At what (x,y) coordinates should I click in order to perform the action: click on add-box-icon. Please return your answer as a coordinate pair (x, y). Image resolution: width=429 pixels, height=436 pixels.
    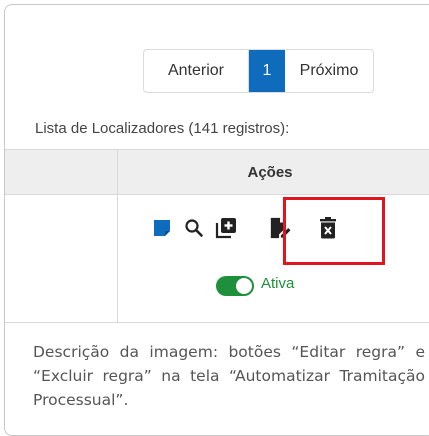
    Looking at the image, I should click on (226, 228).